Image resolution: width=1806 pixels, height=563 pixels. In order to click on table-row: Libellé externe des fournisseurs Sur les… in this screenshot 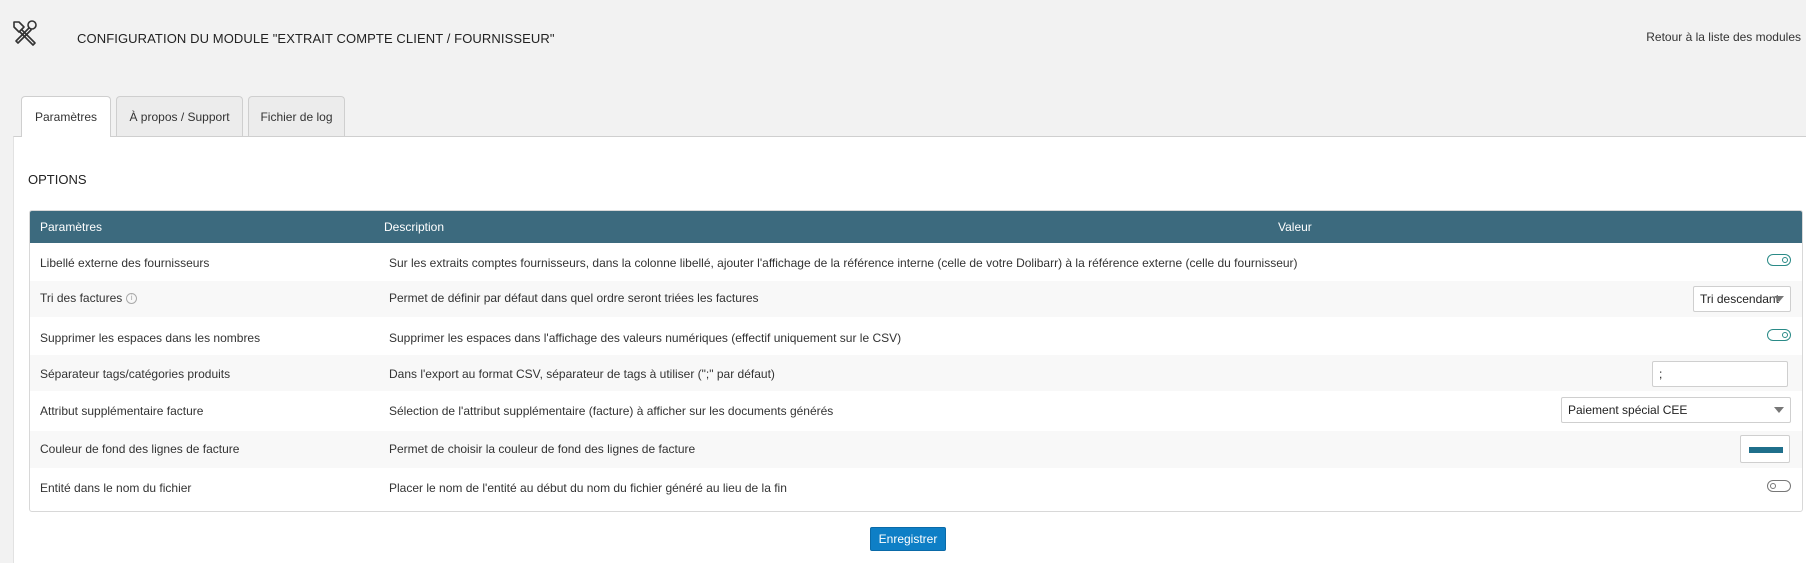, I will do `click(916, 262)`.